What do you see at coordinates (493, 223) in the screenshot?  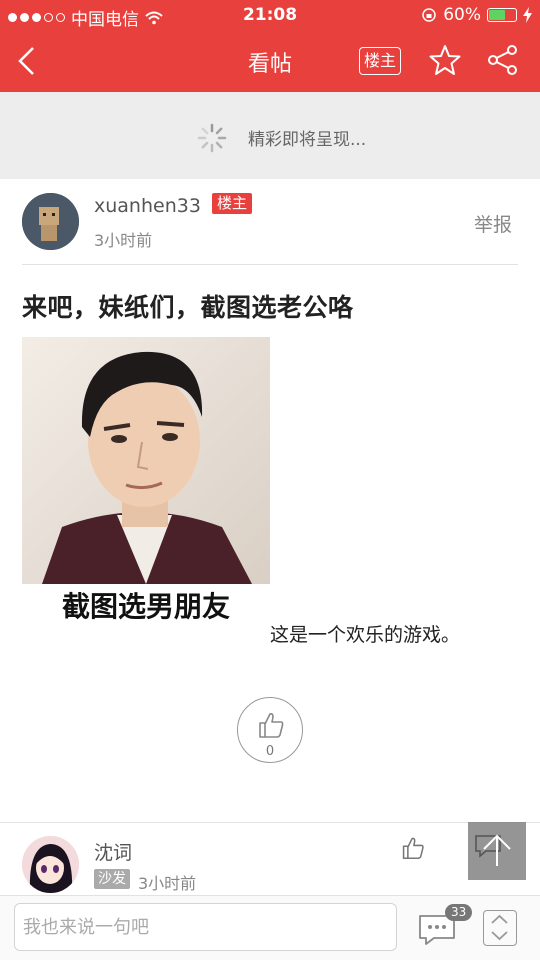 I see `report-button: 举报` at bounding box center [493, 223].